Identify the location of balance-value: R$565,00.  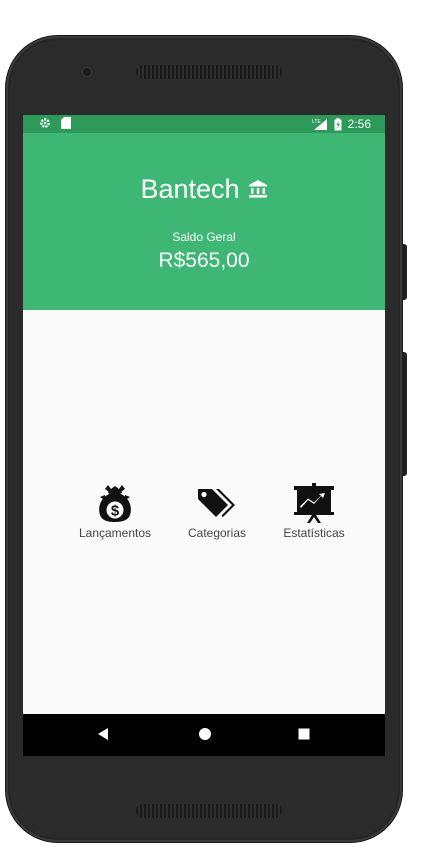
(204, 260).